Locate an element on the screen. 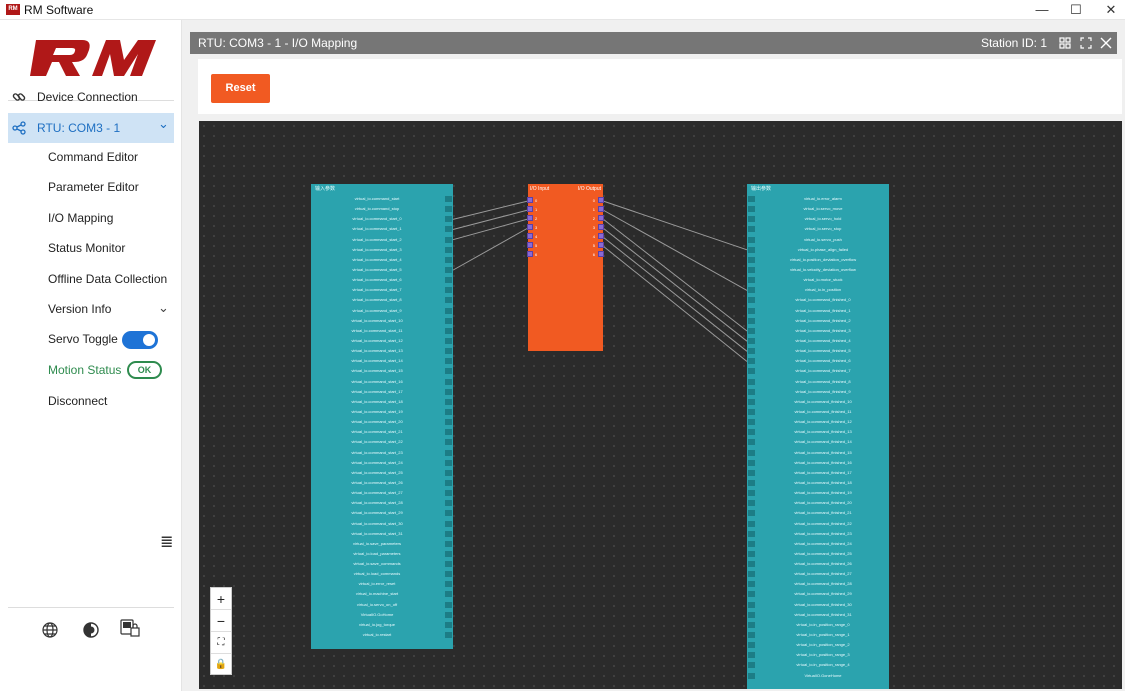  node-port: virtual_io.in_position_range_4 is located at coordinates (818, 665).